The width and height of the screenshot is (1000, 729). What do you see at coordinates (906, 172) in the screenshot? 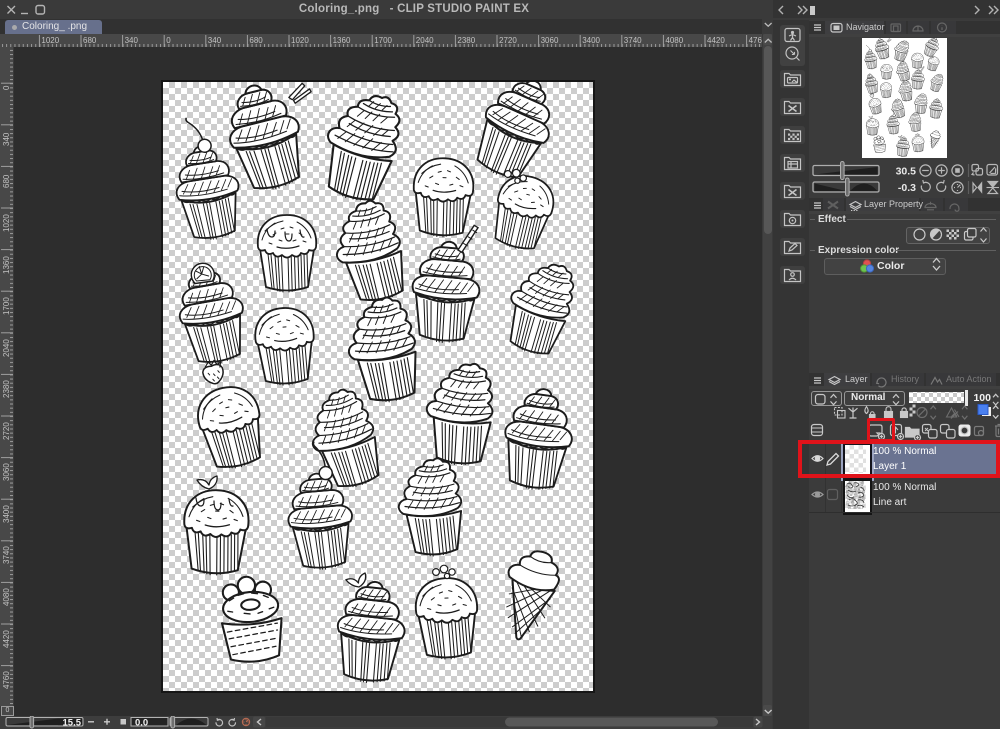
I see `svg-text: 30.5` at bounding box center [906, 172].